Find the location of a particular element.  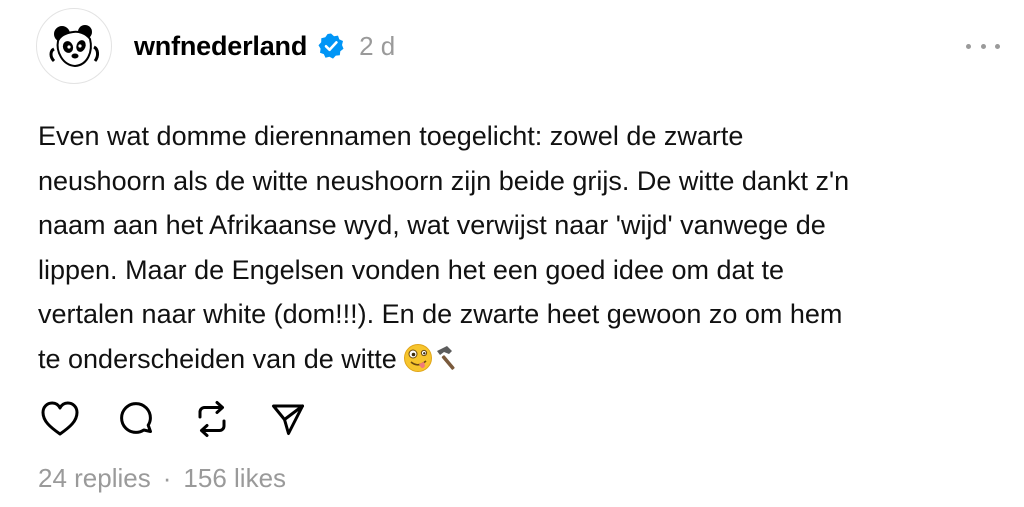

action-bar is located at coordinates (174, 419).